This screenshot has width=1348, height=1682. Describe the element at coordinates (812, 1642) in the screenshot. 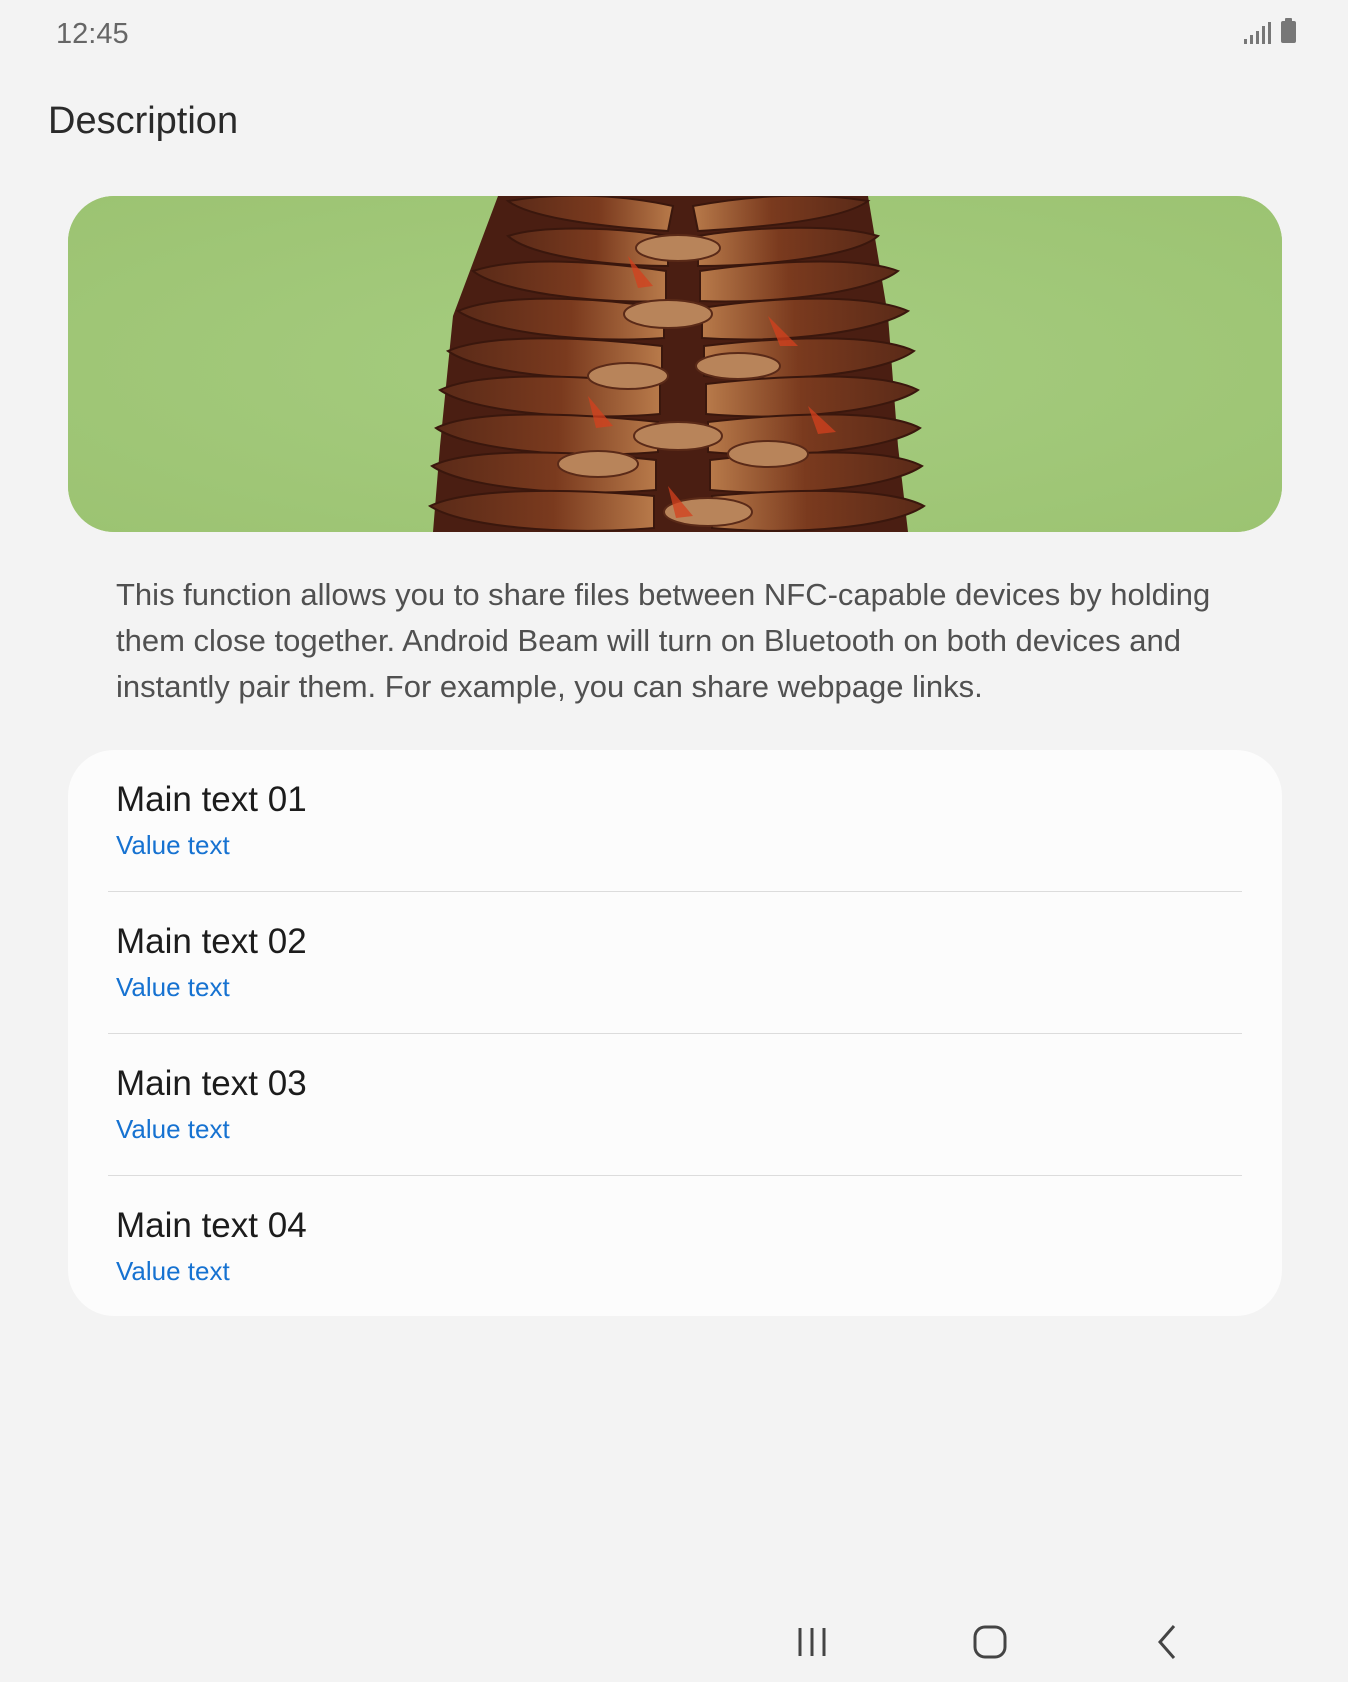

I see `recents-icon` at that location.